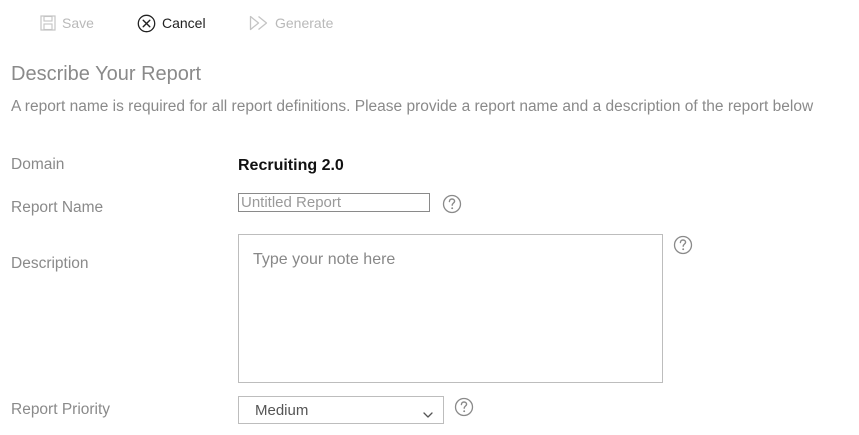  Describe the element at coordinates (184, 23) in the screenshot. I see `cancel-label: Cancel` at that location.